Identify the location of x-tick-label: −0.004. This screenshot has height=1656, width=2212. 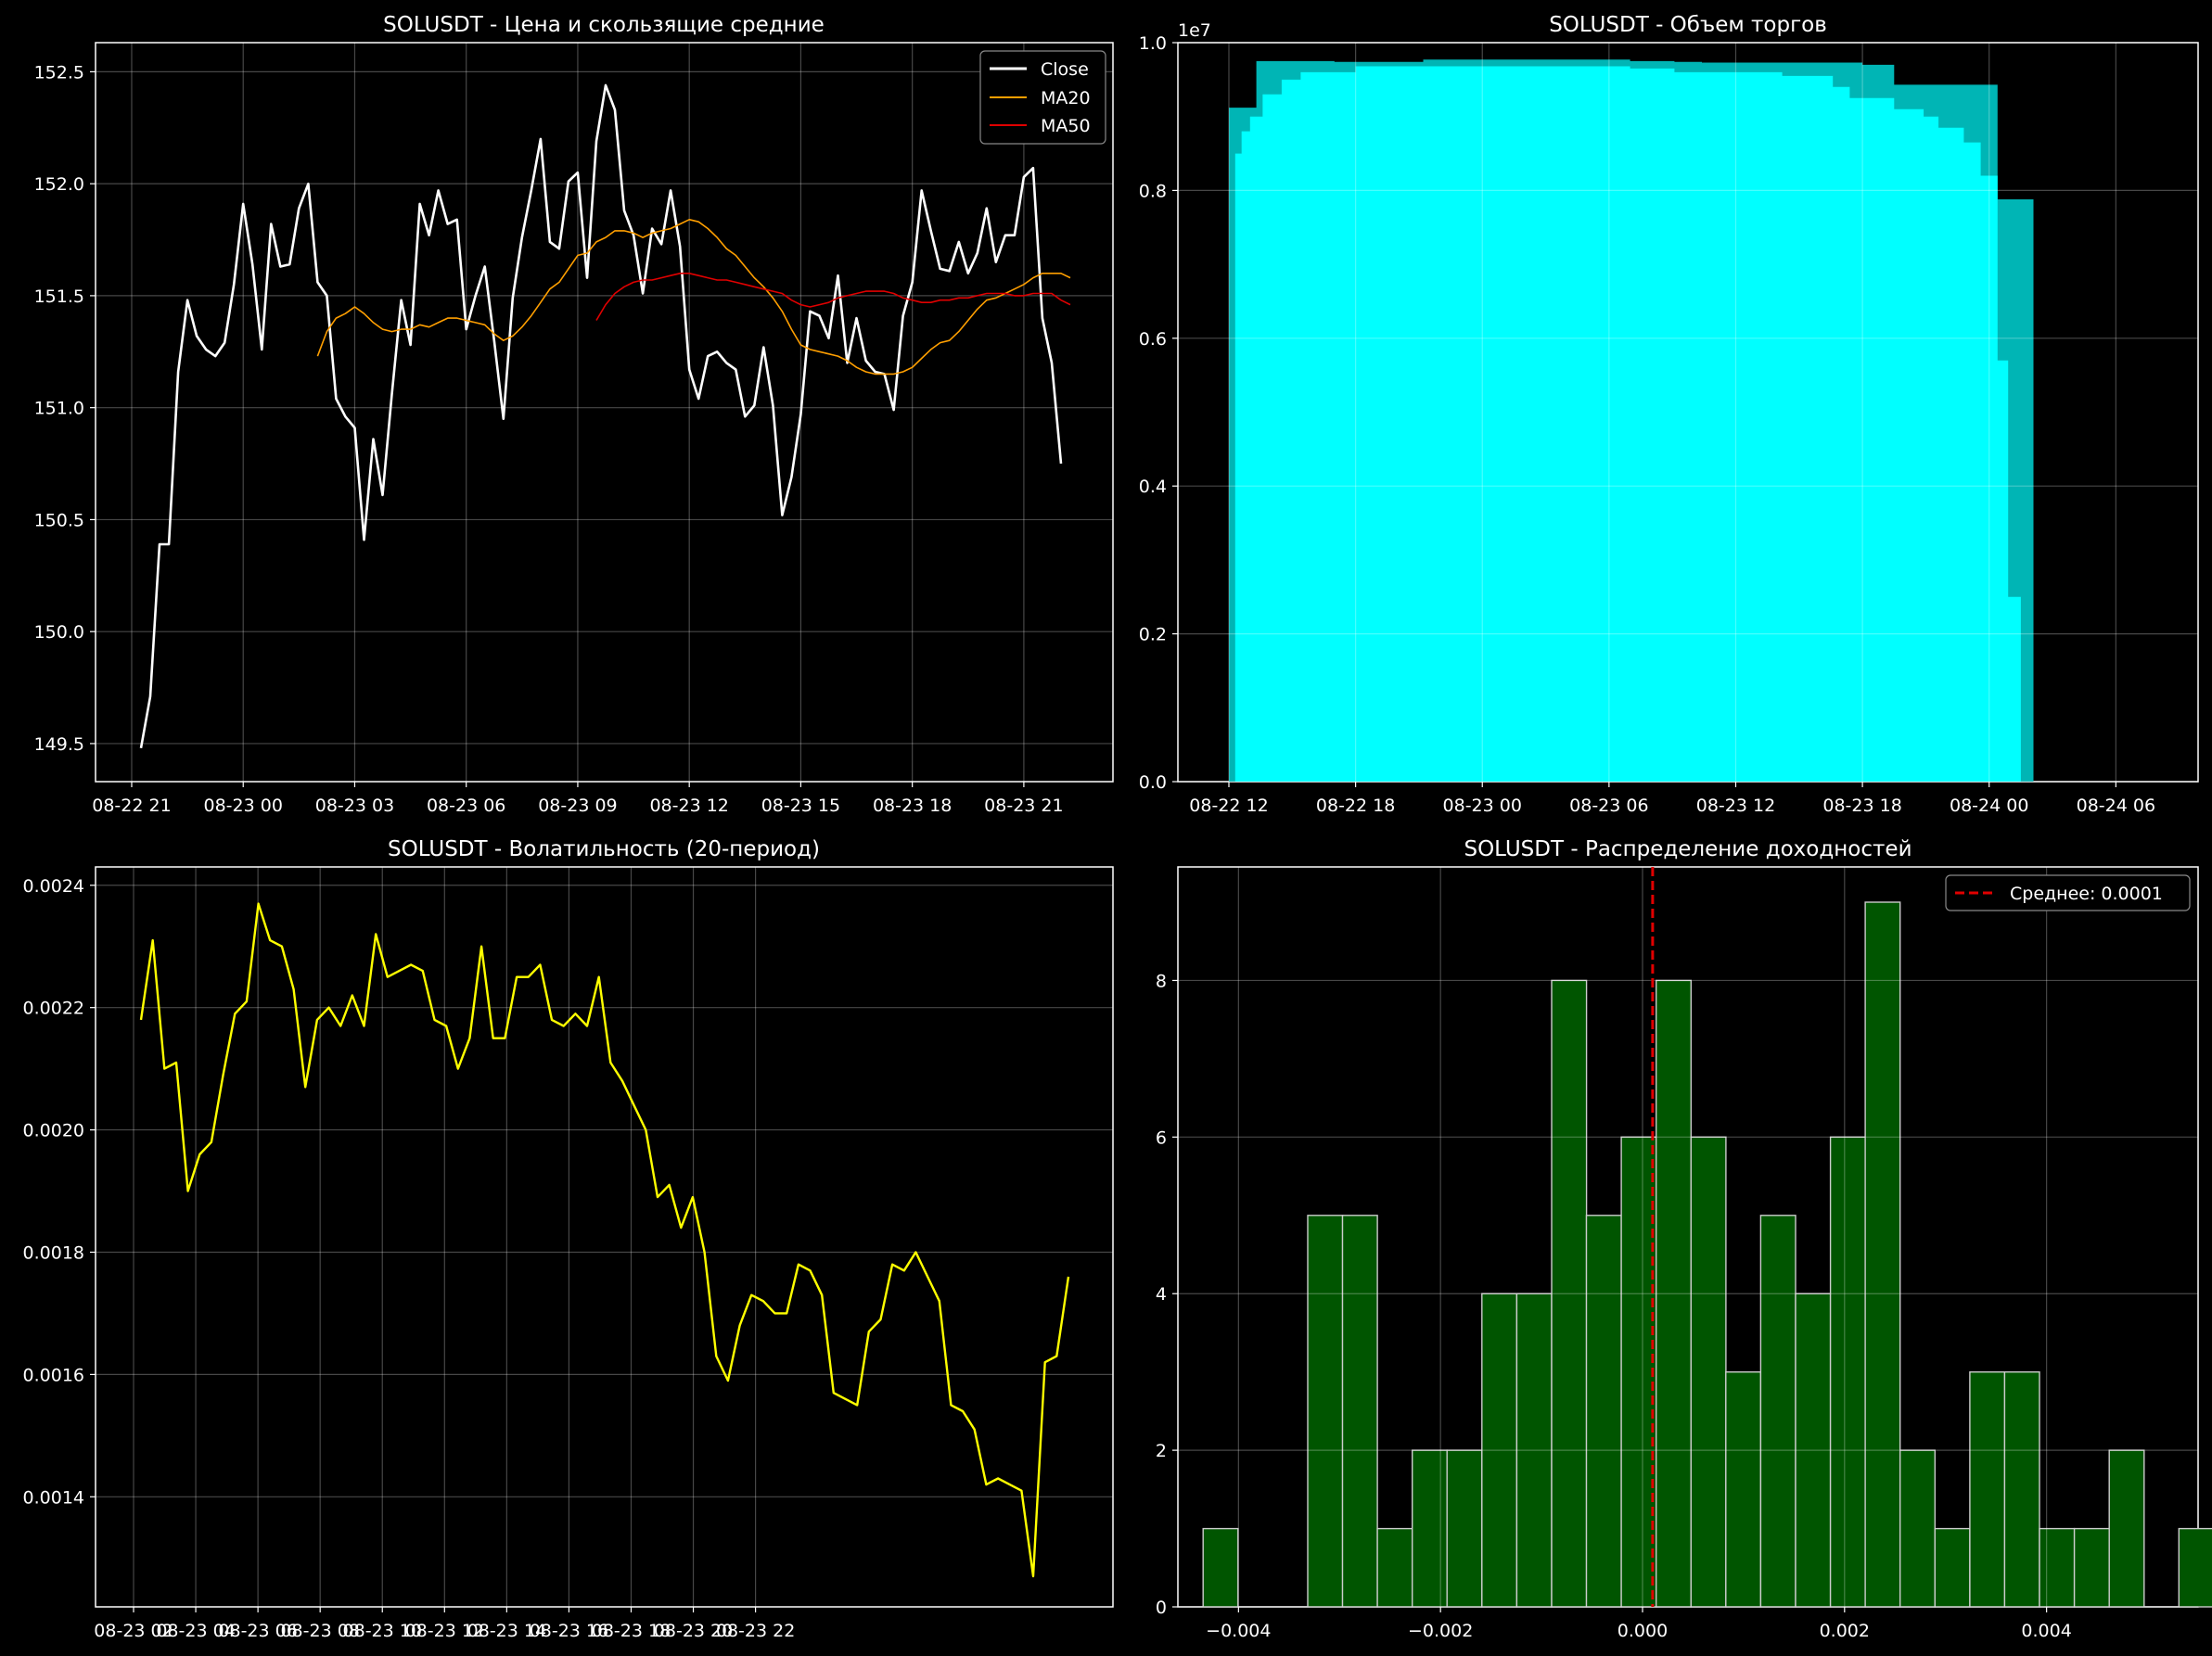
(1238, 1631).